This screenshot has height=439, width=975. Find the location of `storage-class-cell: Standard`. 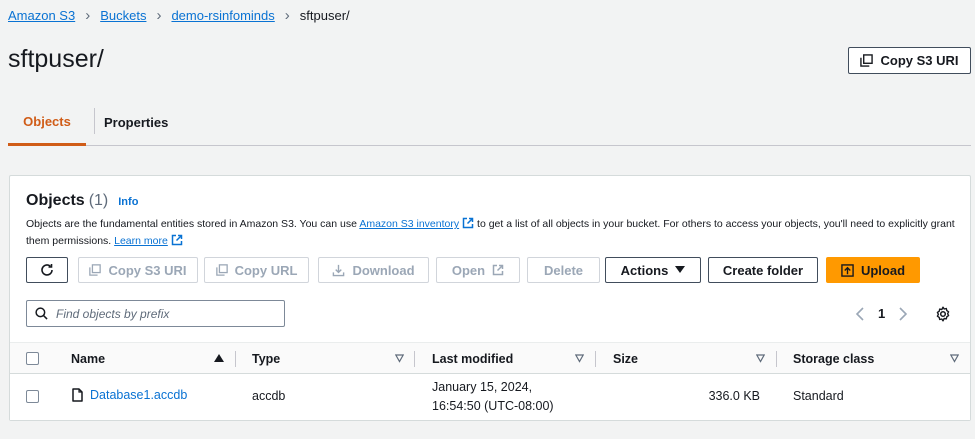

storage-class-cell: Standard is located at coordinates (818, 396).